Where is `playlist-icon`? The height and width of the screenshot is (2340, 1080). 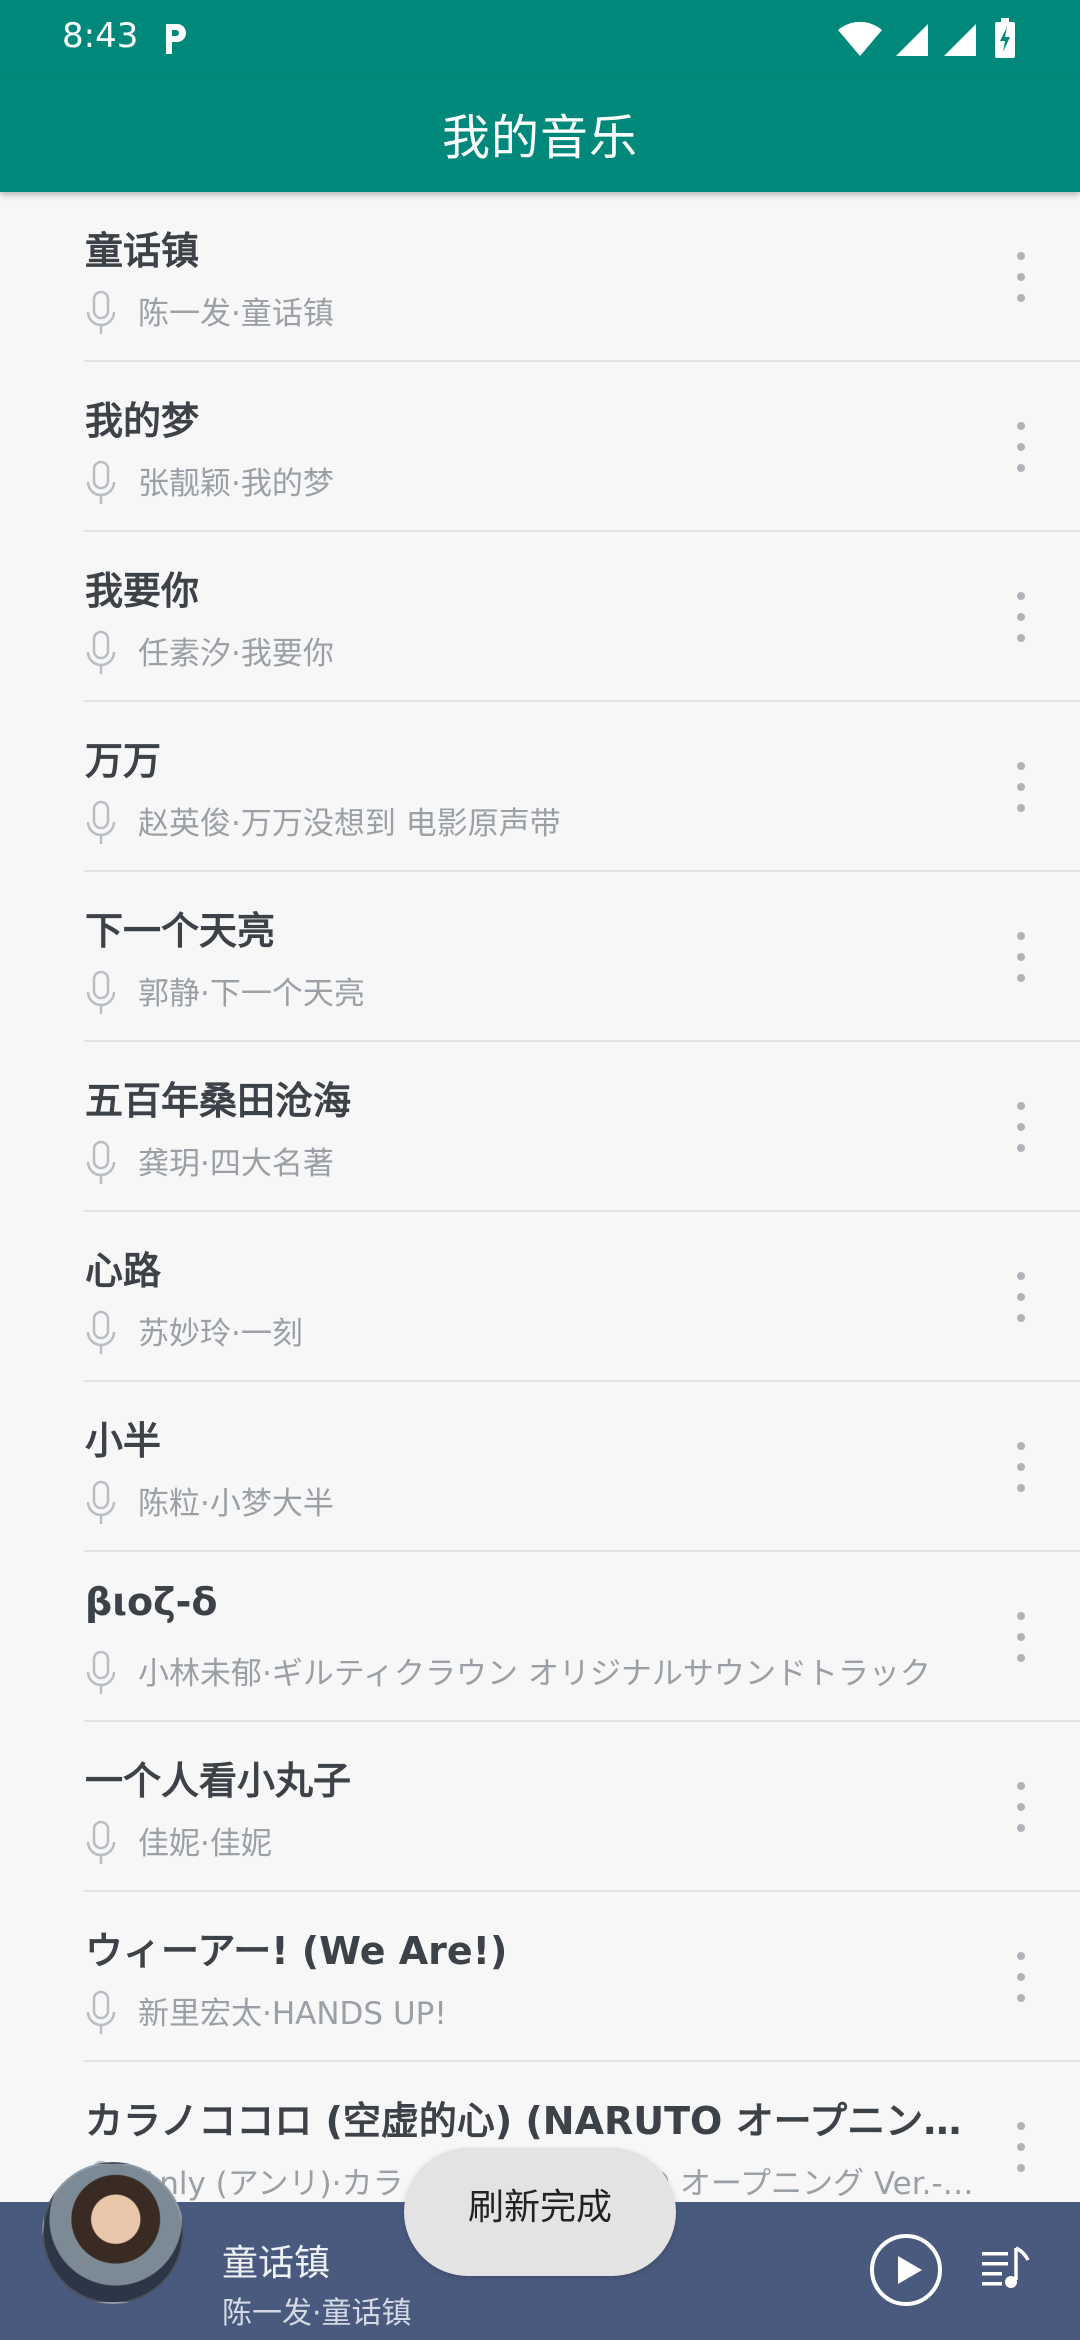
playlist-icon is located at coordinates (1006, 2268).